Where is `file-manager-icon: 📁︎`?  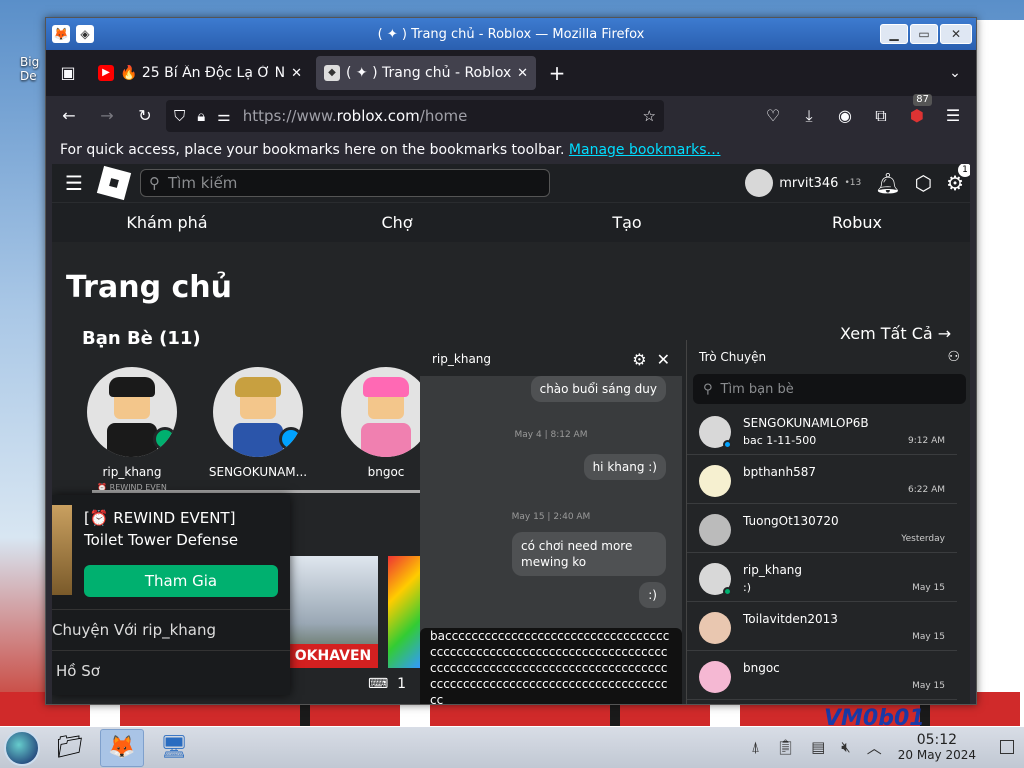 file-manager-icon: 📁︎ is located at coordinates (70, 748).